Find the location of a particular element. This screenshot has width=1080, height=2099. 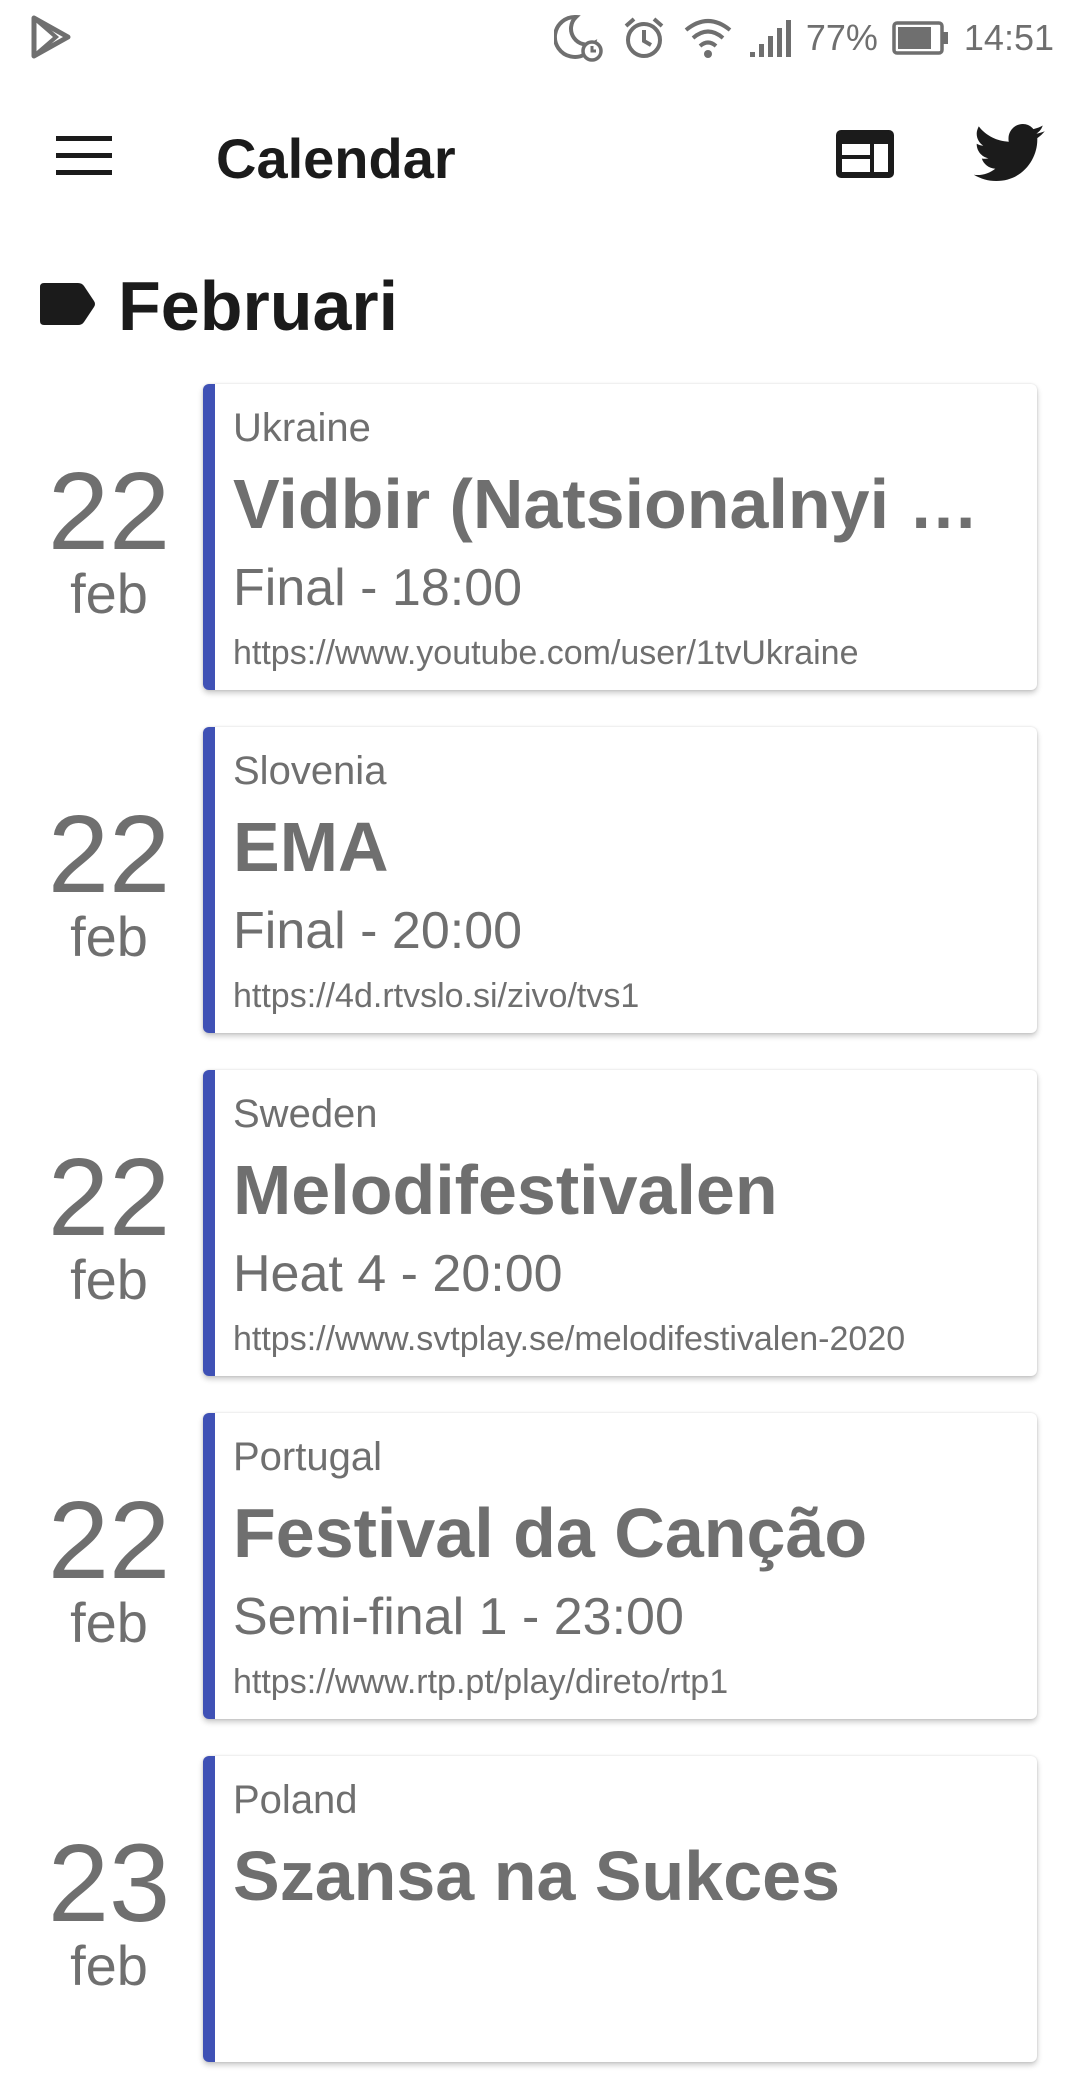

event-url: https://4d.rtvslo.si/zivo/tvs1 is located at coordinates (436, 996).